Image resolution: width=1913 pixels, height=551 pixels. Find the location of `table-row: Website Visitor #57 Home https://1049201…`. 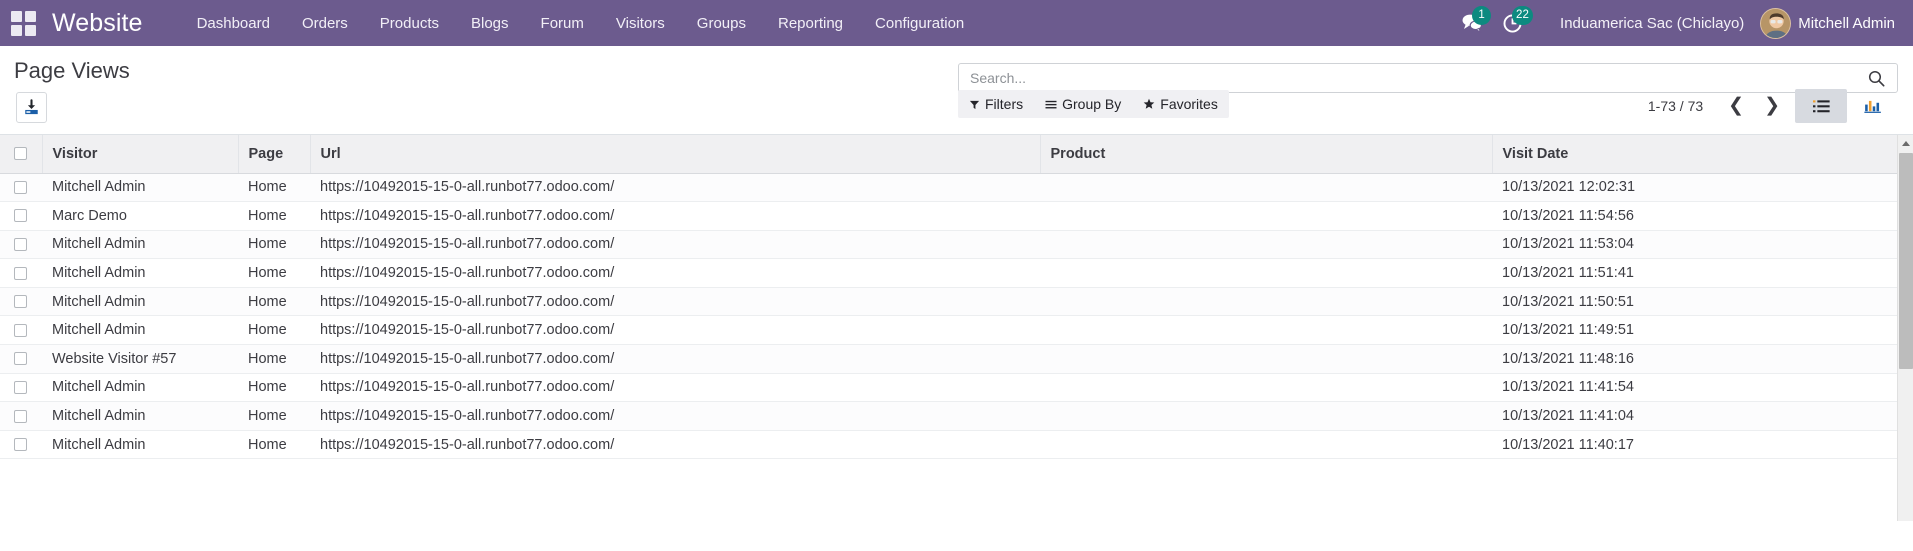

table-row: Website Visitor #57 Home https://1049201… is located at coordinates (948, 359).